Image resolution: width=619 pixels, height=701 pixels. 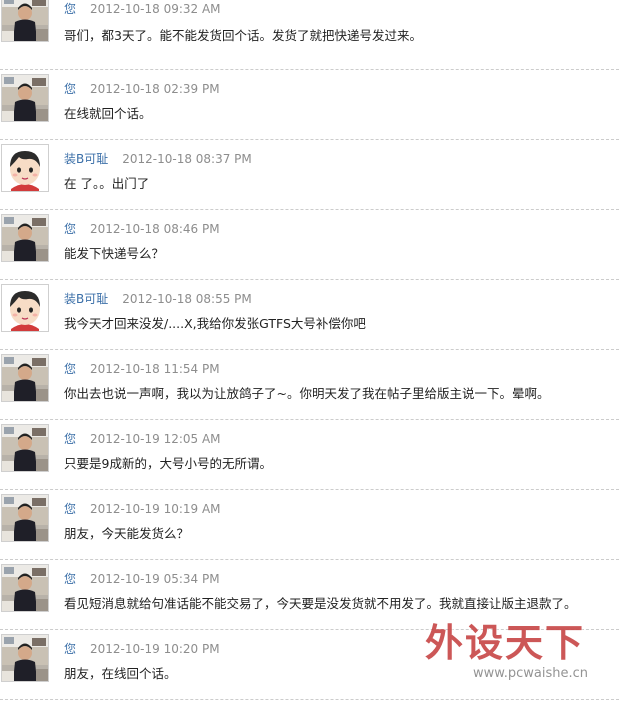 I want to click on message-meta: 您 2012-10-18 08:46 PM, so click(x=142, y=228).